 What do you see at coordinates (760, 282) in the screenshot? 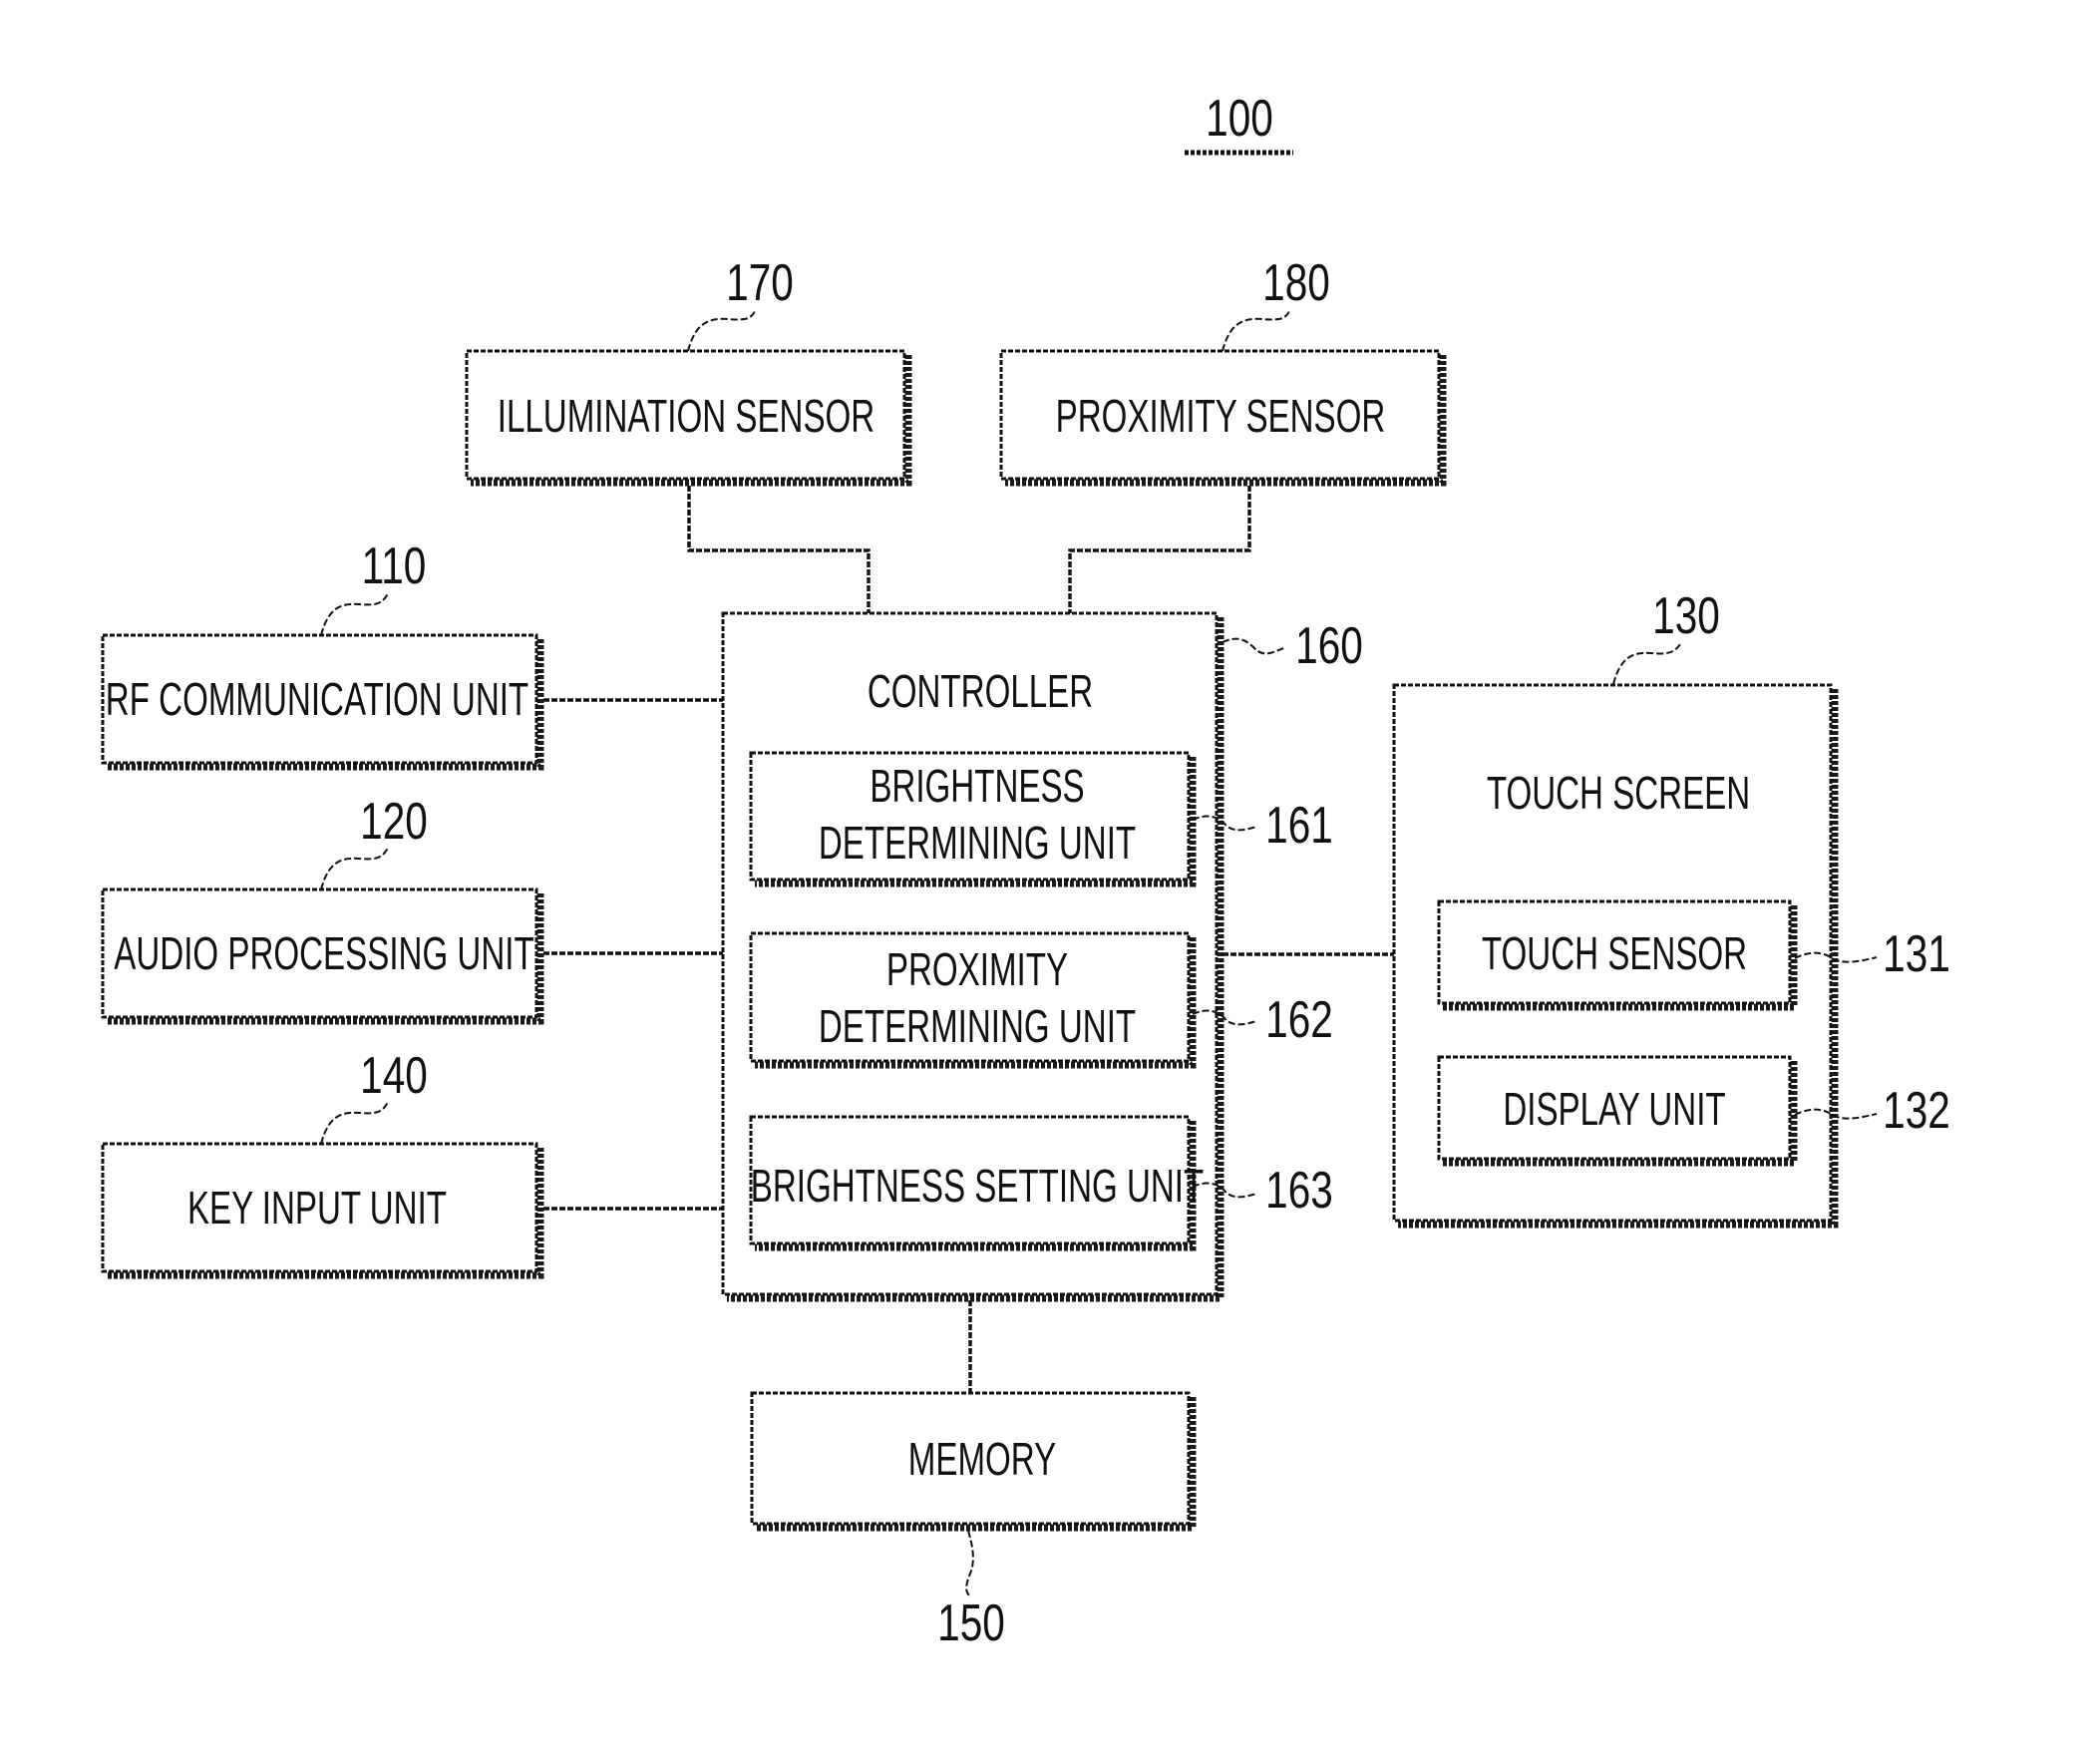
I see `ref-170: 170` at bounding box center [760, 282].